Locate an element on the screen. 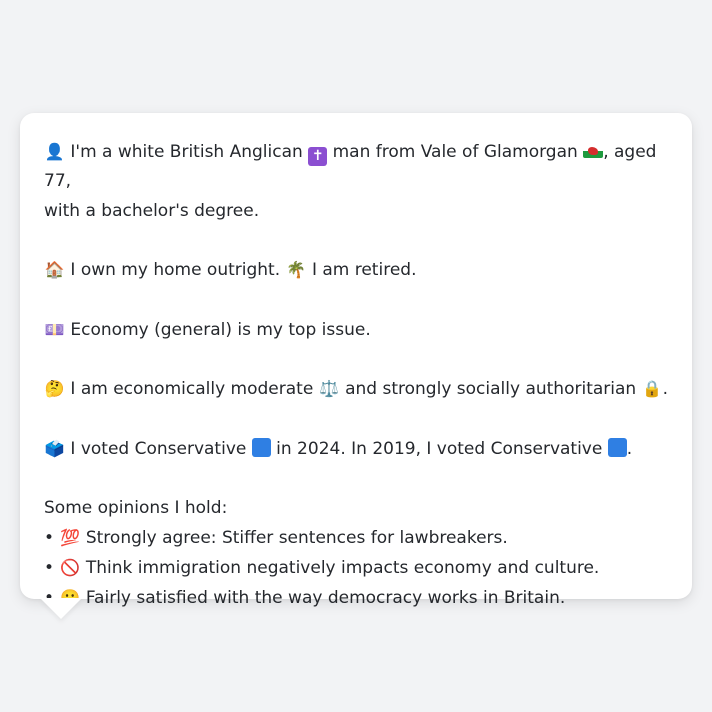 The height and width of the screenshot is (712, 712). issue-paragraph: 💷 Economy (general) is my top issue. is located at coordinates (356, 330).